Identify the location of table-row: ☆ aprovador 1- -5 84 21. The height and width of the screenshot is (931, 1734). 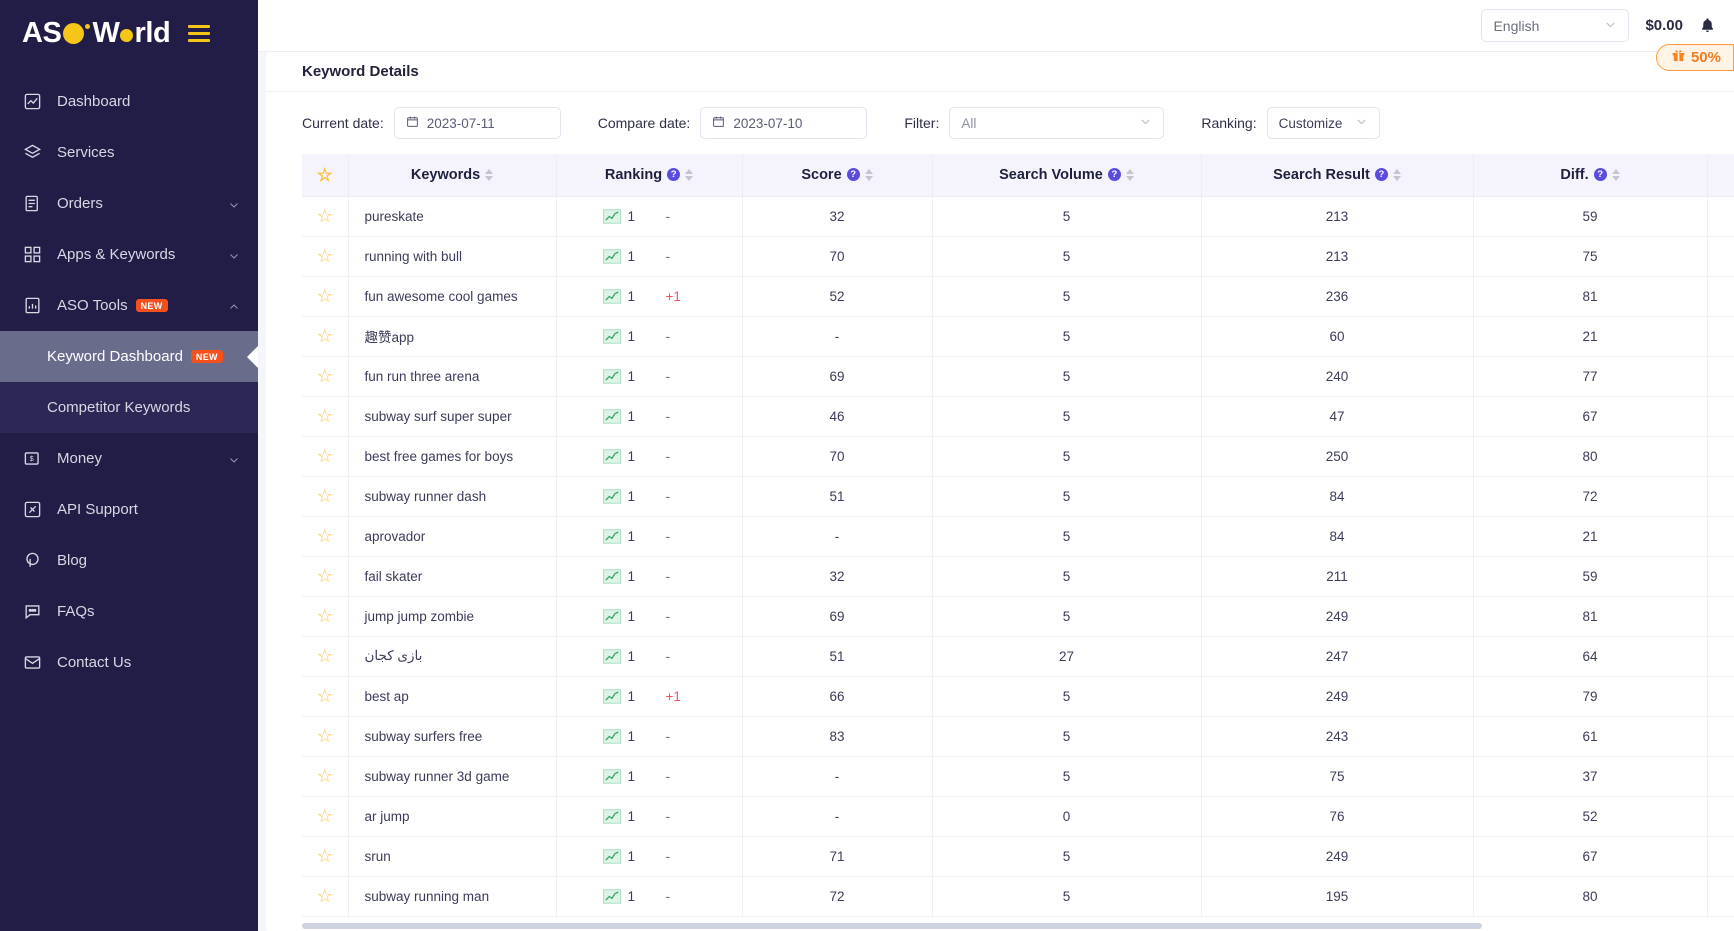
(1018, 536).